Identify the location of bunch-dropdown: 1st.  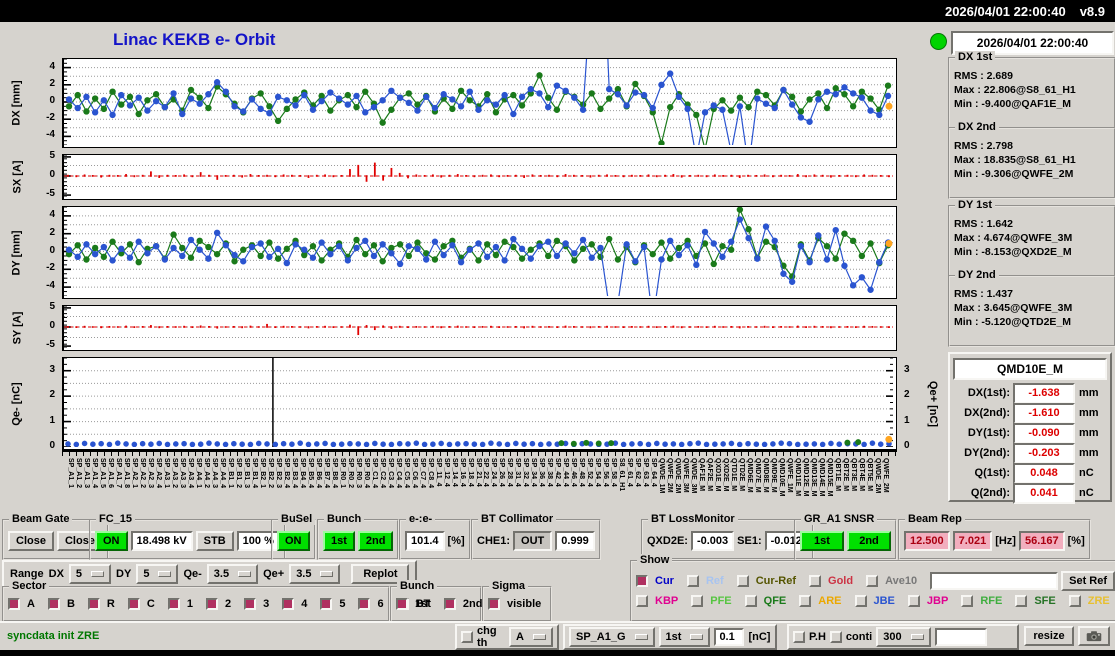
(684, 637).